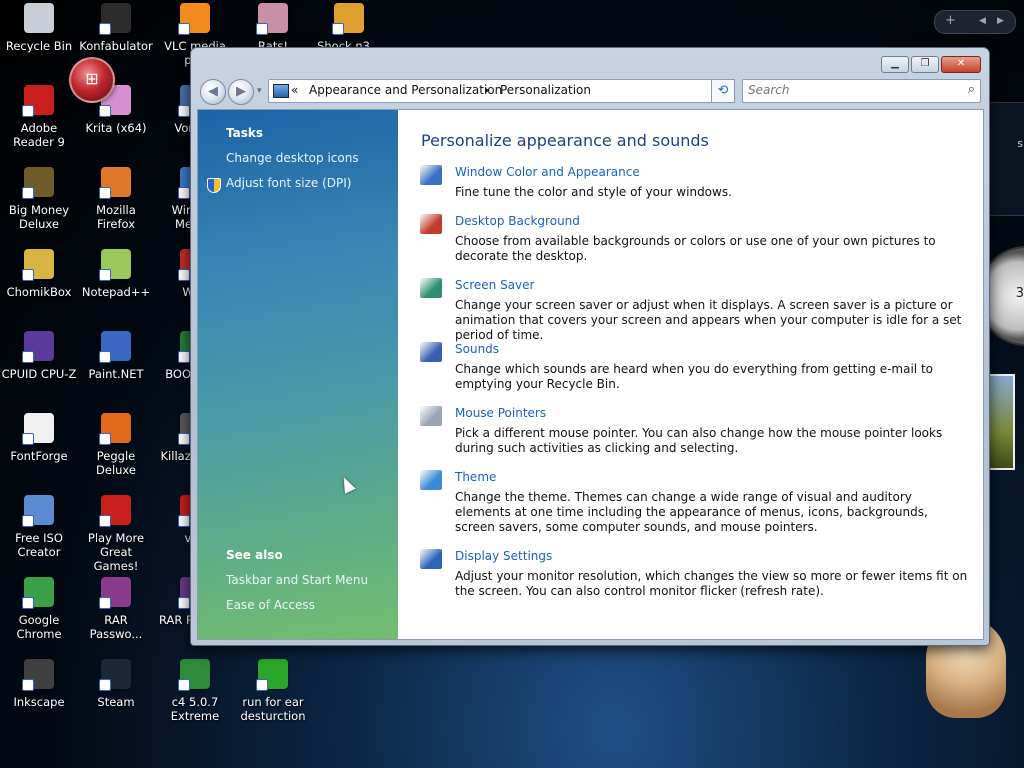 The height and width of the screenshot is (768, 1024). I want to click on desktop-icon: c4 5.0.7 Extreme, so click(195, 691).